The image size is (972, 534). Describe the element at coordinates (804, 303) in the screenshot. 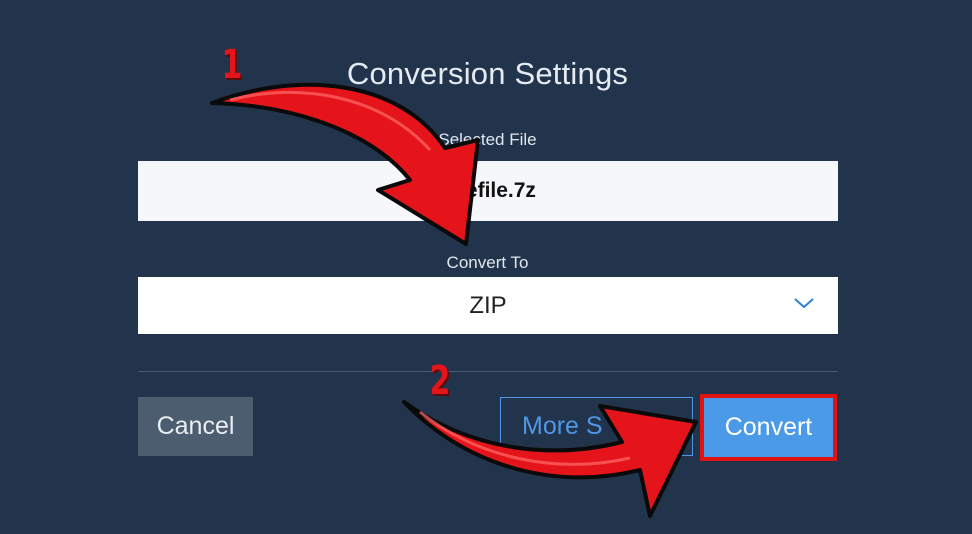

I see `chevron-down-icon` at that location.